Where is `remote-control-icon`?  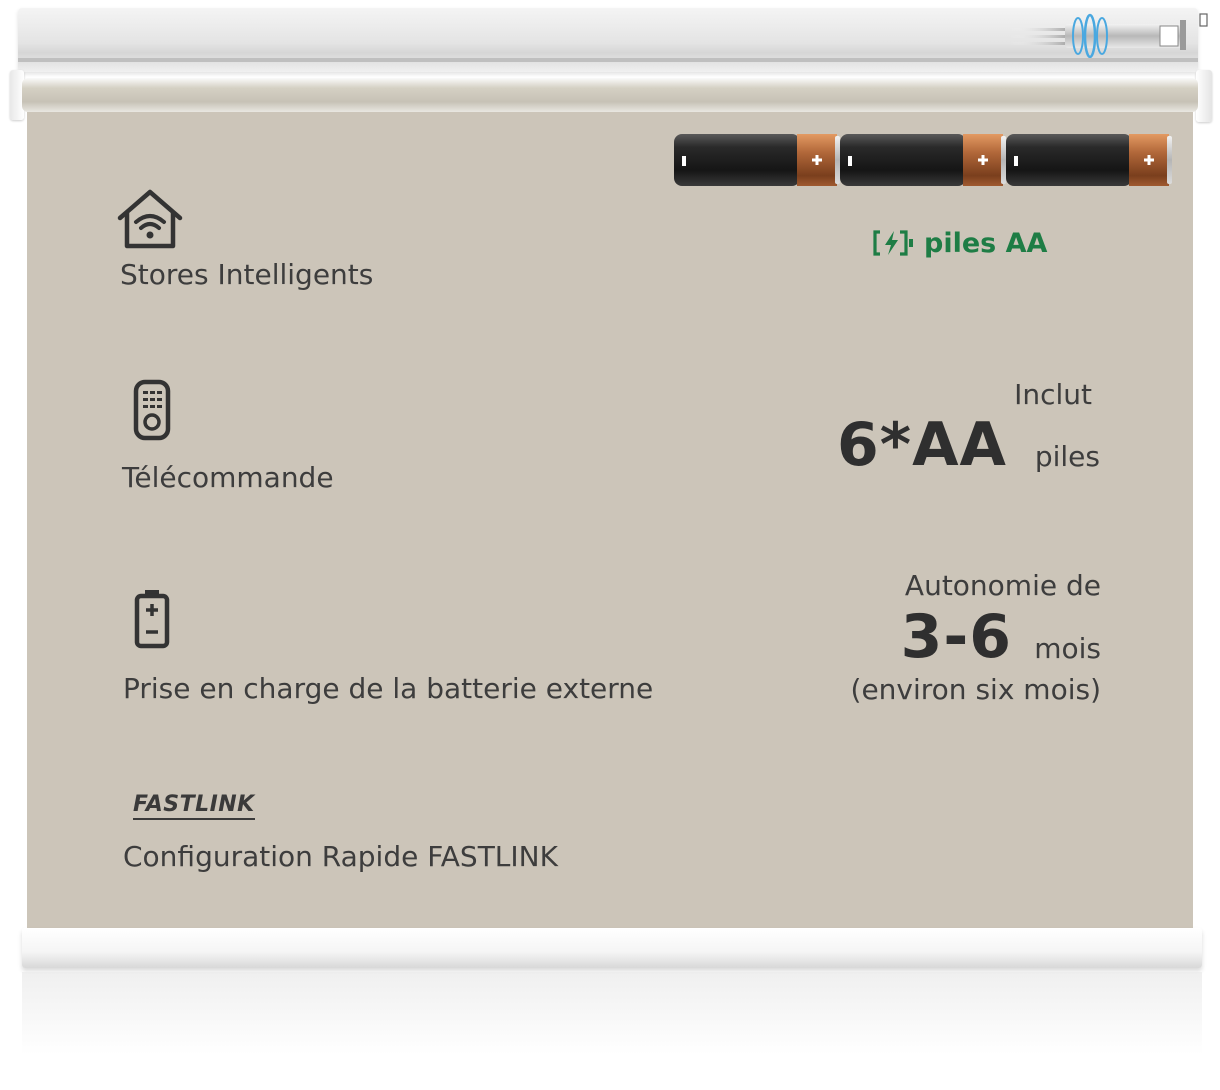 remote-control-icon is located at coordinates (152, 410).